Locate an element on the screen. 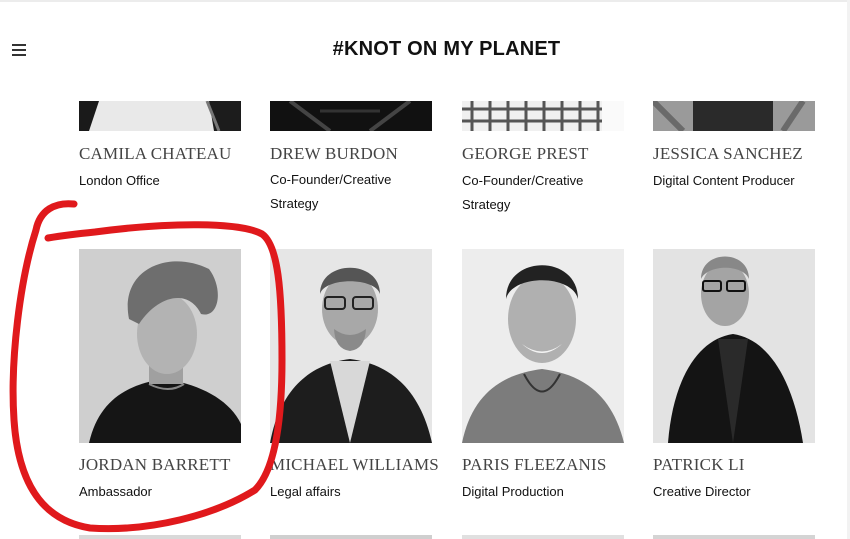  team-name: DREW BURDON is located at coordinates (334, 154).